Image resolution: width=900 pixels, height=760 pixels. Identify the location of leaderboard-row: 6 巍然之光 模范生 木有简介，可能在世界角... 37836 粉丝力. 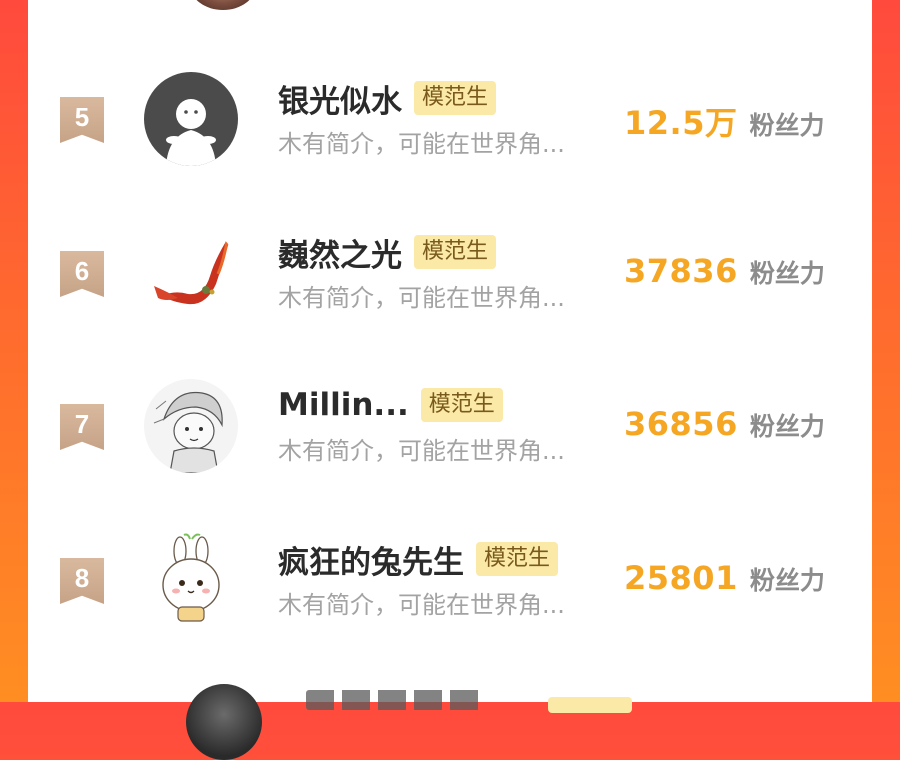
(450, 286).